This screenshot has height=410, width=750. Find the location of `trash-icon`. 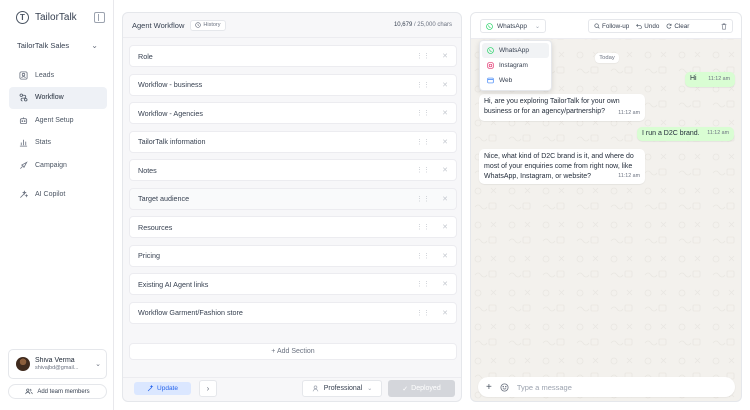

trash-icon is located at coordinates (724, 26).